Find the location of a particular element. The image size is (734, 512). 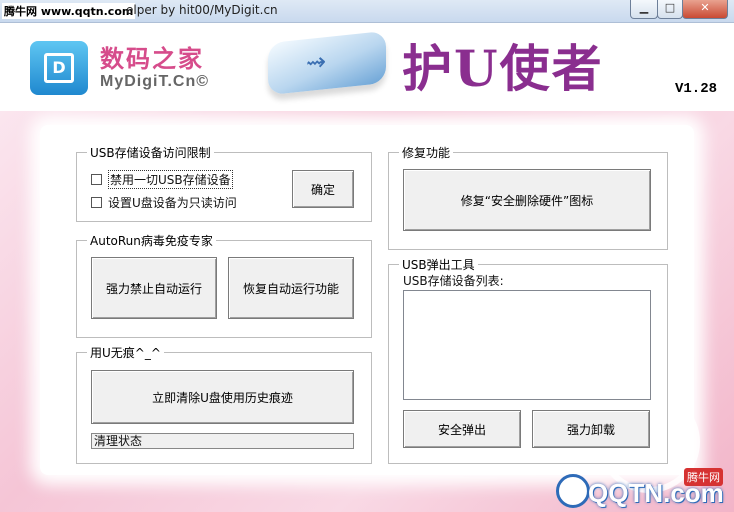

block-autorun-button: 强力禁止自动运行 is located at coordinates (154, 288).